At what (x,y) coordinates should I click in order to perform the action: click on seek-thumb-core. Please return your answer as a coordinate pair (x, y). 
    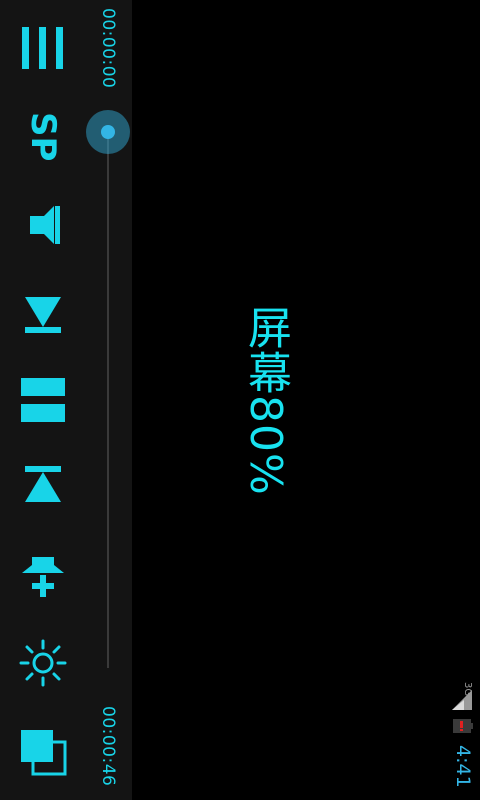
    Looking at the image, I should click on (108, 132).